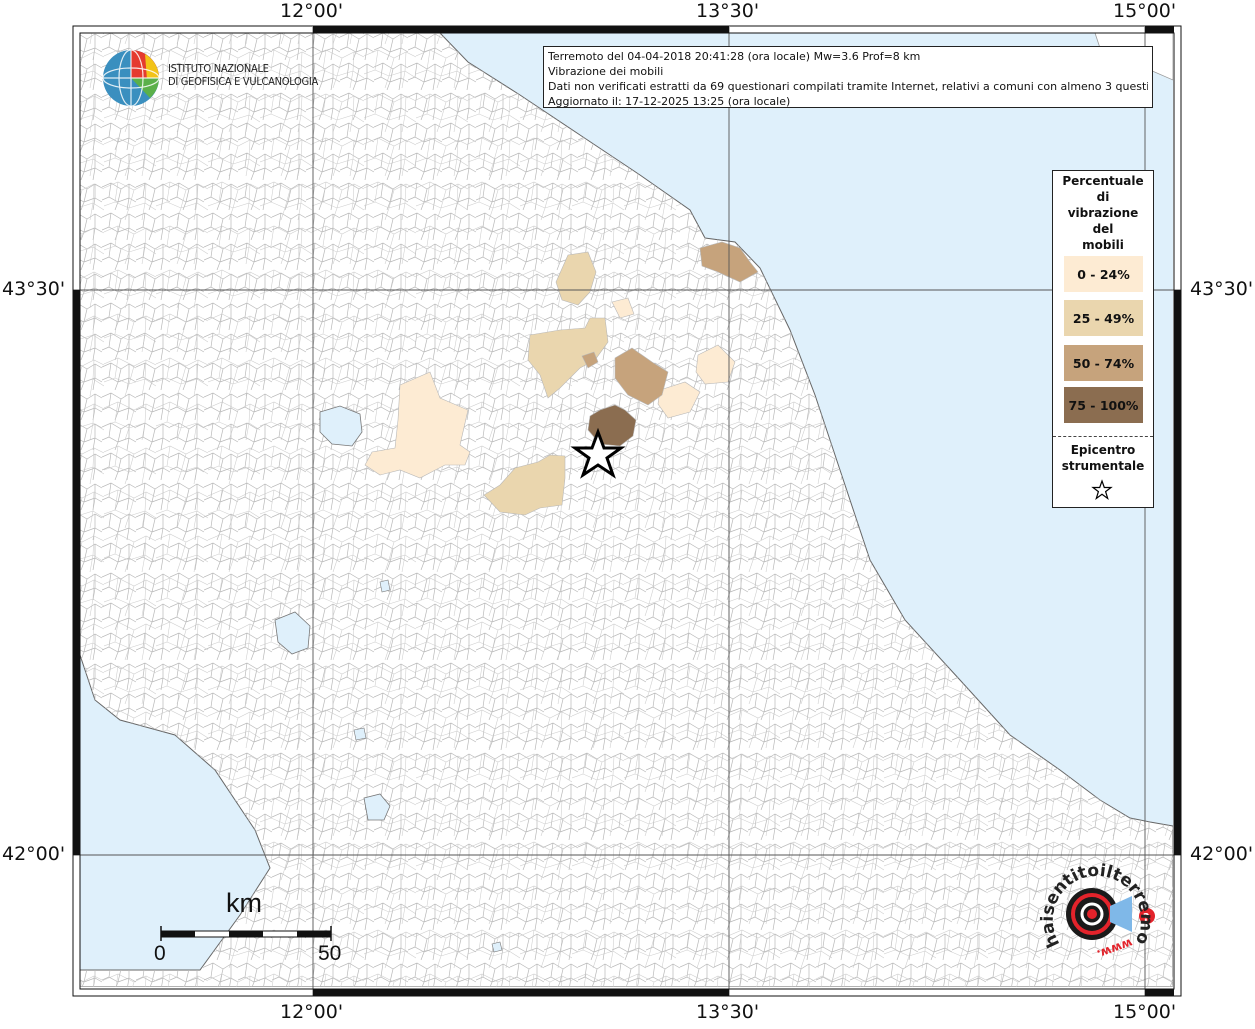  I want to click on legend-divider, so click(1103, 436).